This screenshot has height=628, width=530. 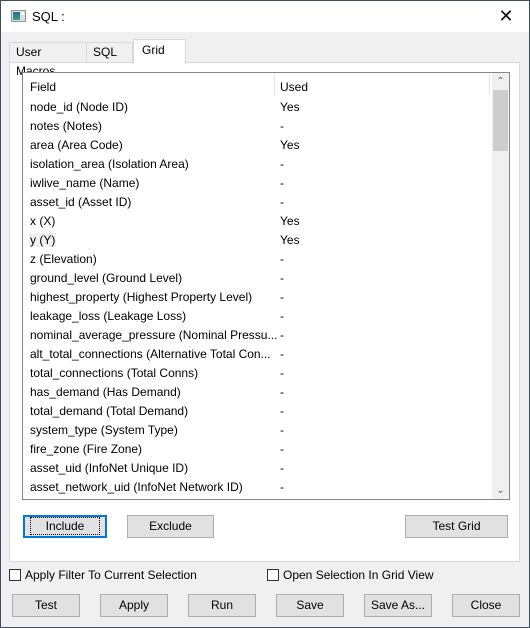 What do you see at coordinates (109, 468) in the screenshot?
I see `field-cell: asset_uid (InfoNet Unique ID)` at bounding box center [109, 468].